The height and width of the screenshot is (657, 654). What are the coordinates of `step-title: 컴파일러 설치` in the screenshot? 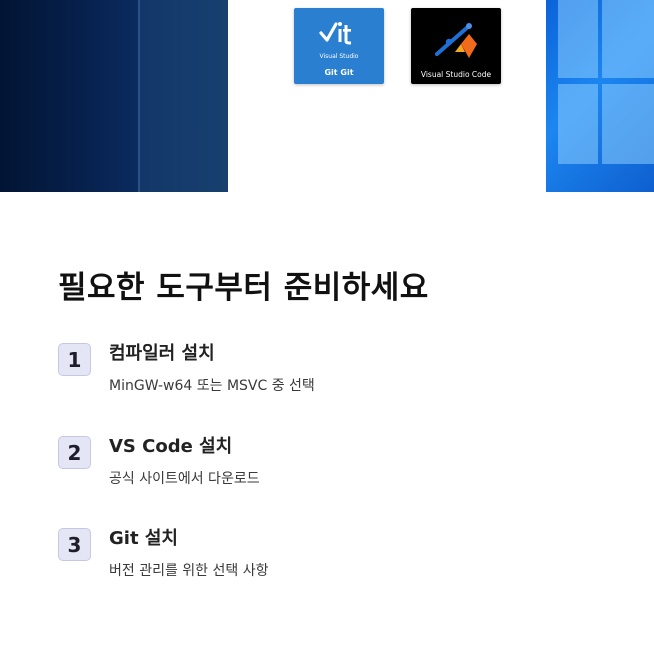 It's located at (162, 353).